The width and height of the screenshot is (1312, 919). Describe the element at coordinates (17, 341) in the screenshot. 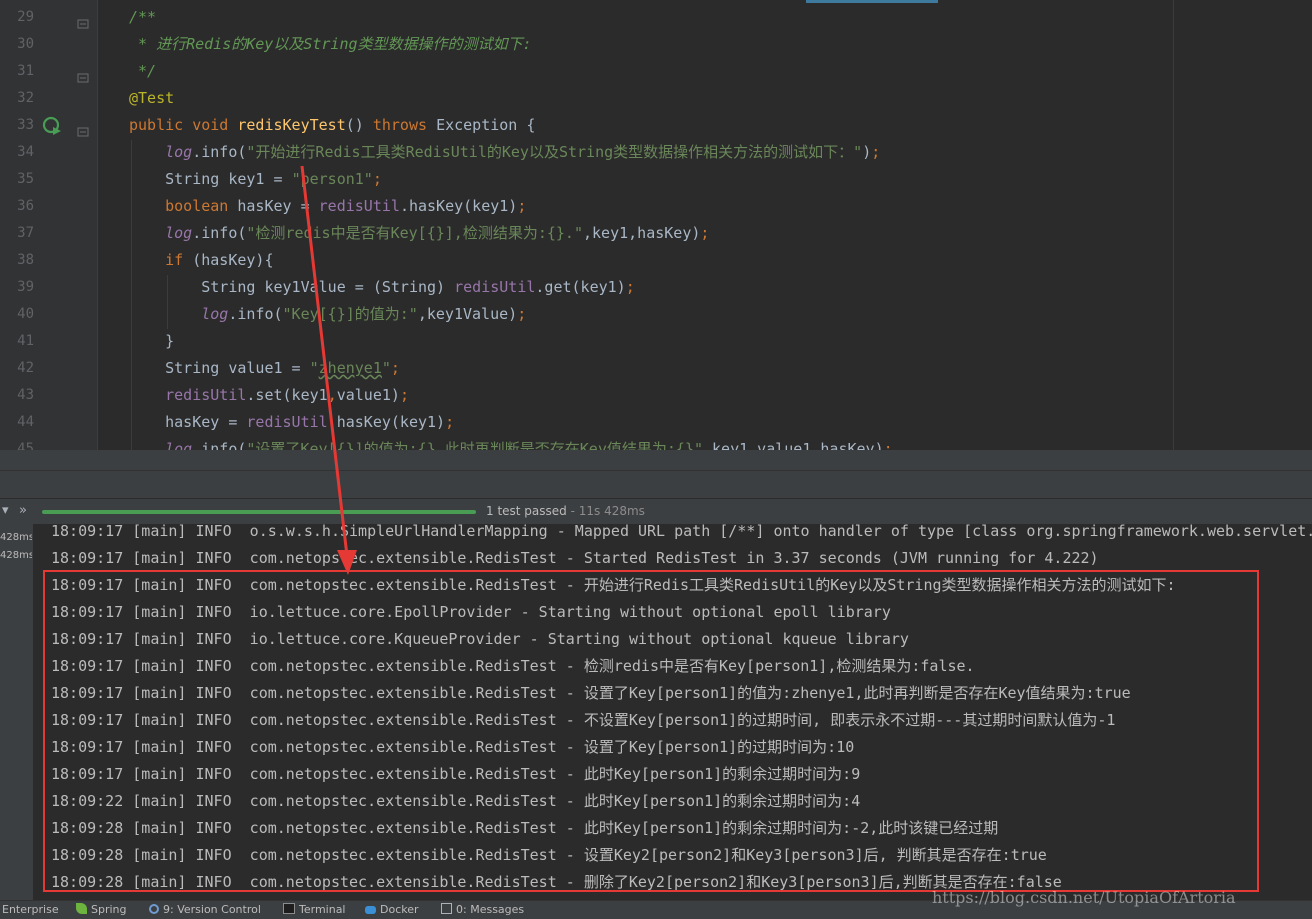

I see `line-number: 41` at that location.